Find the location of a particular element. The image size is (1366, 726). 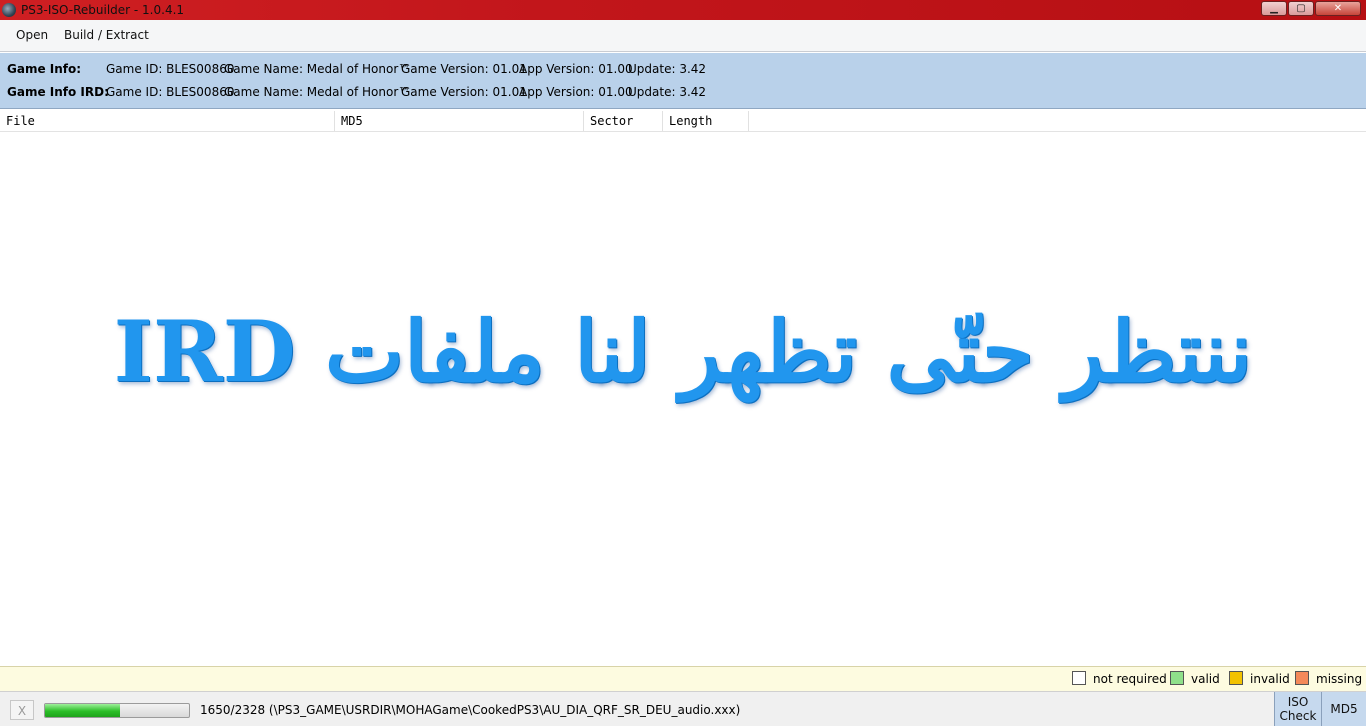

overlay-caption: ننتظر حتّى تظهر لنا ملفات IRD is located at coordinates (683, 351).